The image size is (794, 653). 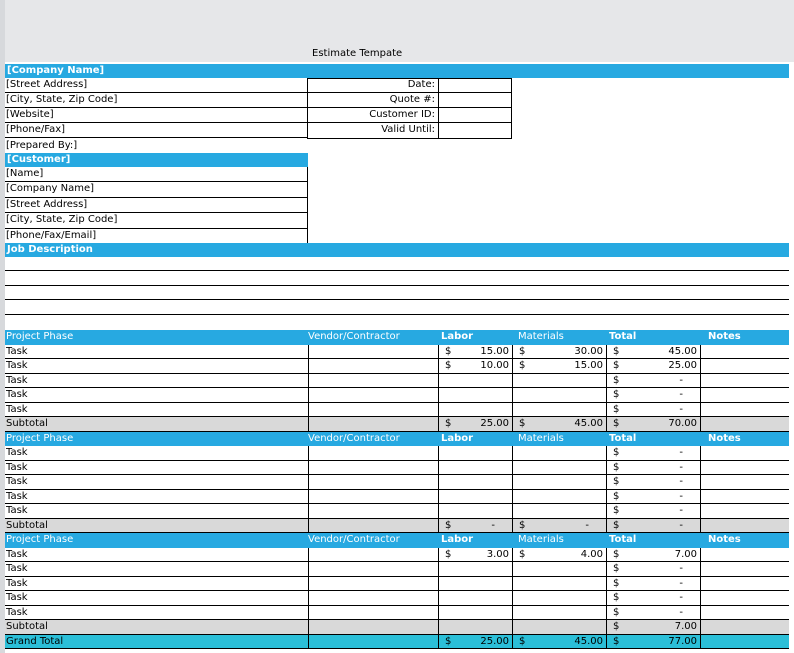 What do you see at coordinates (156, 190) in the screenshot?
I see `customer-company-cell: [Company Name]` at bounding box center [156, 190].